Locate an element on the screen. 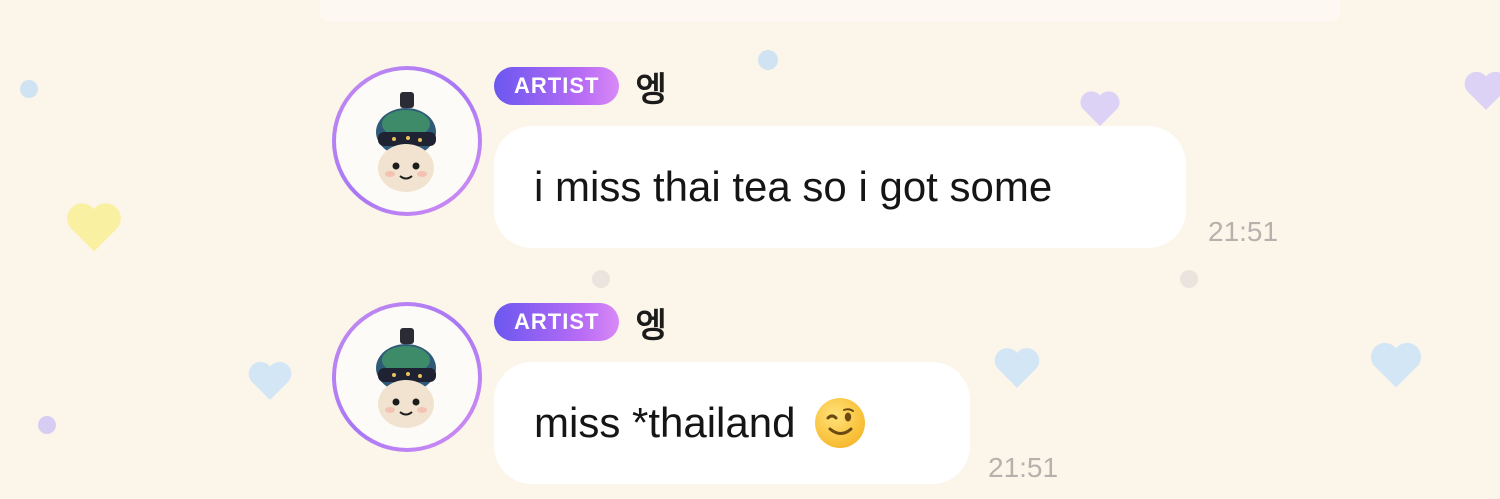  message-bubble: miss *thailand is located at coordinates (732, 423).